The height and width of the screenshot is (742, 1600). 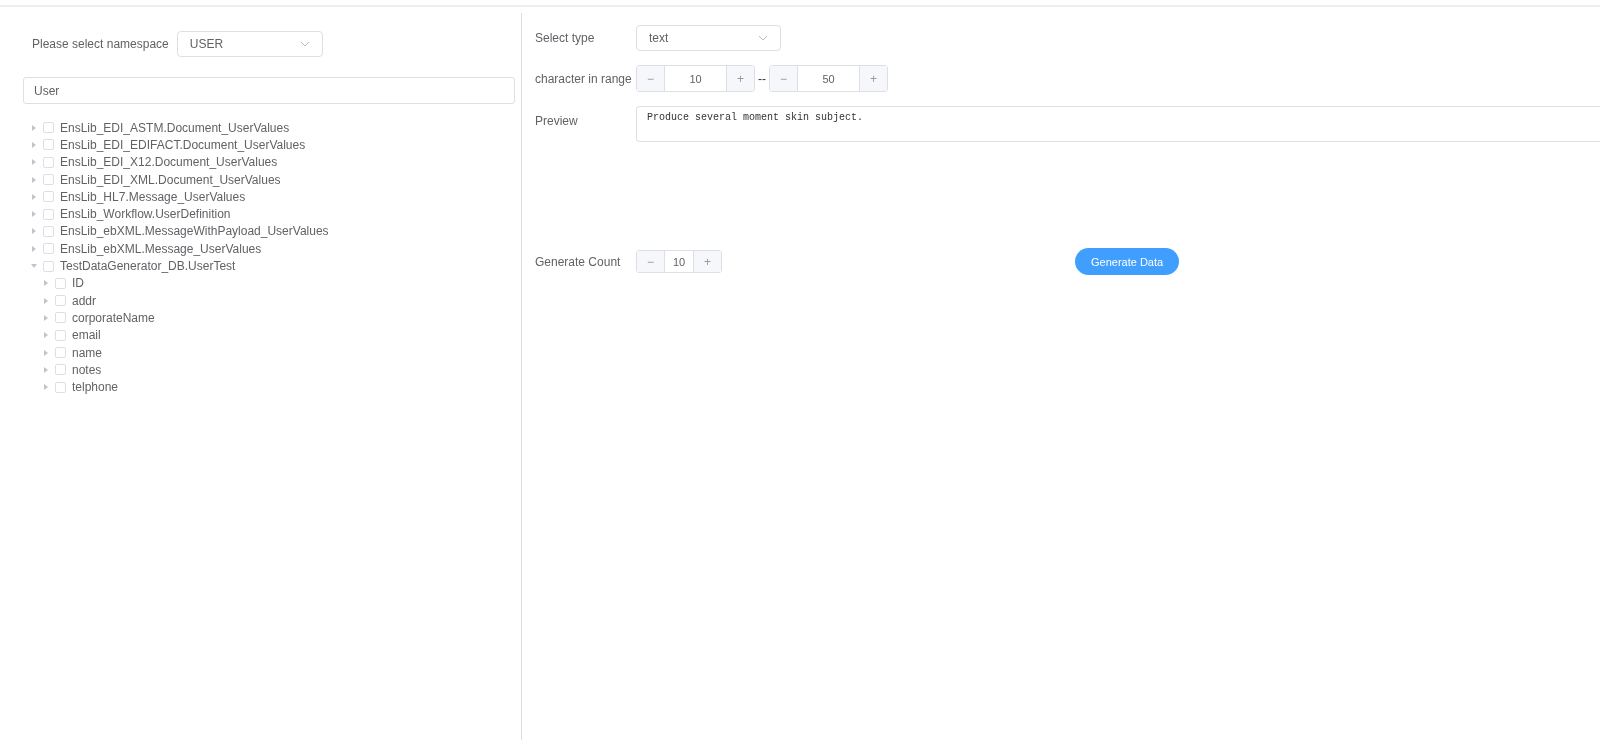 I want to click on type-select: text, so click(x=708, y=38).